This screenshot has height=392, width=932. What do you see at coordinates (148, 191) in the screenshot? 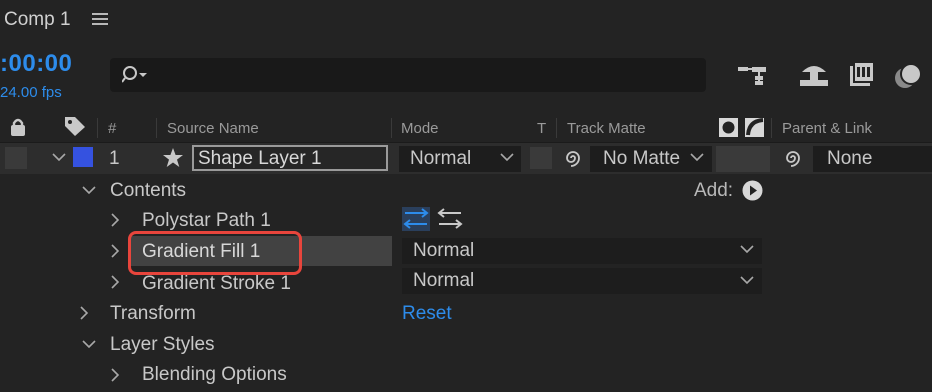
I see `contents-group-label: Contents` at bounding box center [148, 191].